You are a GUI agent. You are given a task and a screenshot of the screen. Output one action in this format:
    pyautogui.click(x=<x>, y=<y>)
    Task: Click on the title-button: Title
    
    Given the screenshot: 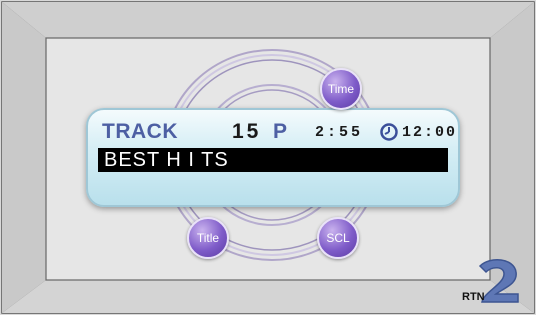 What is the action you would take?
    pyautogui.click(x=208, y=238)
    